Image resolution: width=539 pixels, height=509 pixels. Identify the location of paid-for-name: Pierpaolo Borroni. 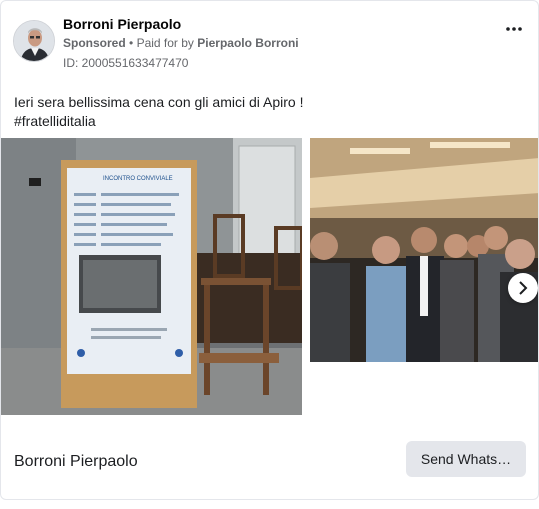
(247, 43).